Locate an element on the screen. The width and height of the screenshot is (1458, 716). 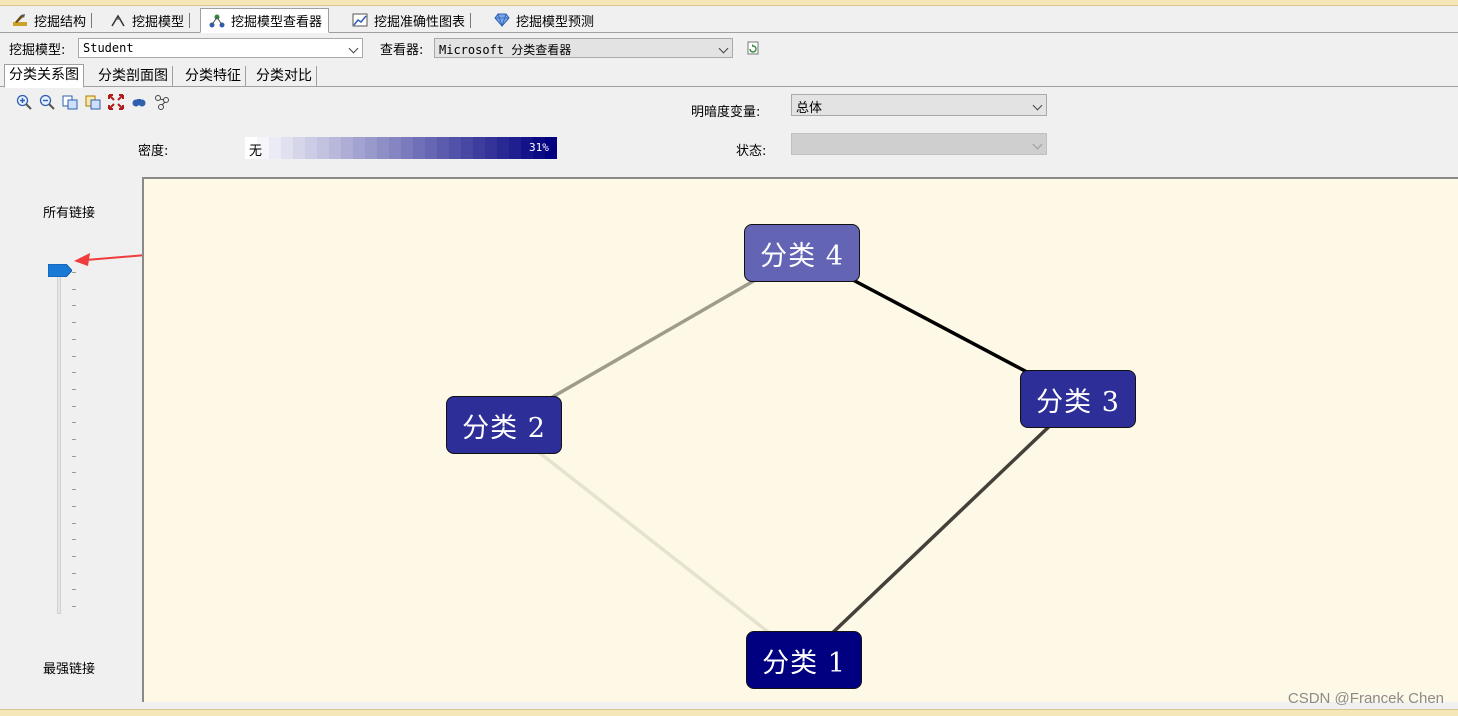
window-top-band is located at coordinates (729, 3).